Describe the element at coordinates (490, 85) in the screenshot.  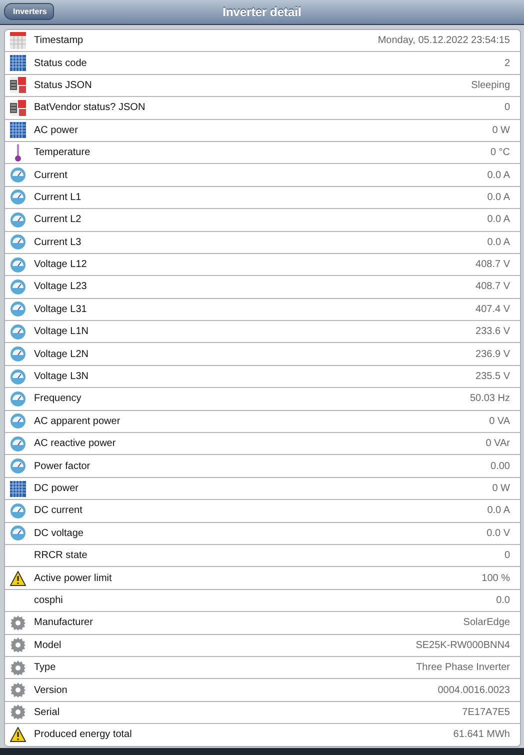
I see `row-value: Sleeping` at that location.